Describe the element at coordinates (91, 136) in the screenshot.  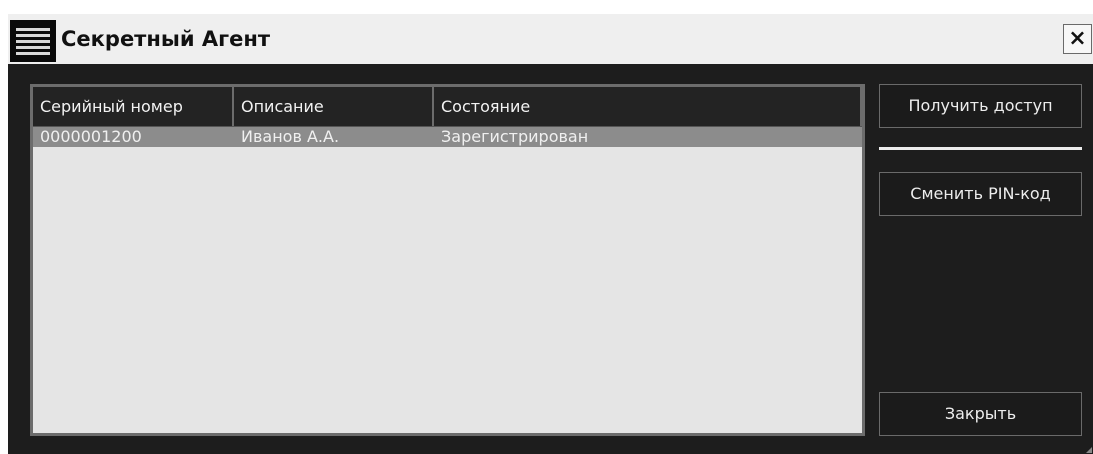
I see `cell-serial: 0000001200` at that location.